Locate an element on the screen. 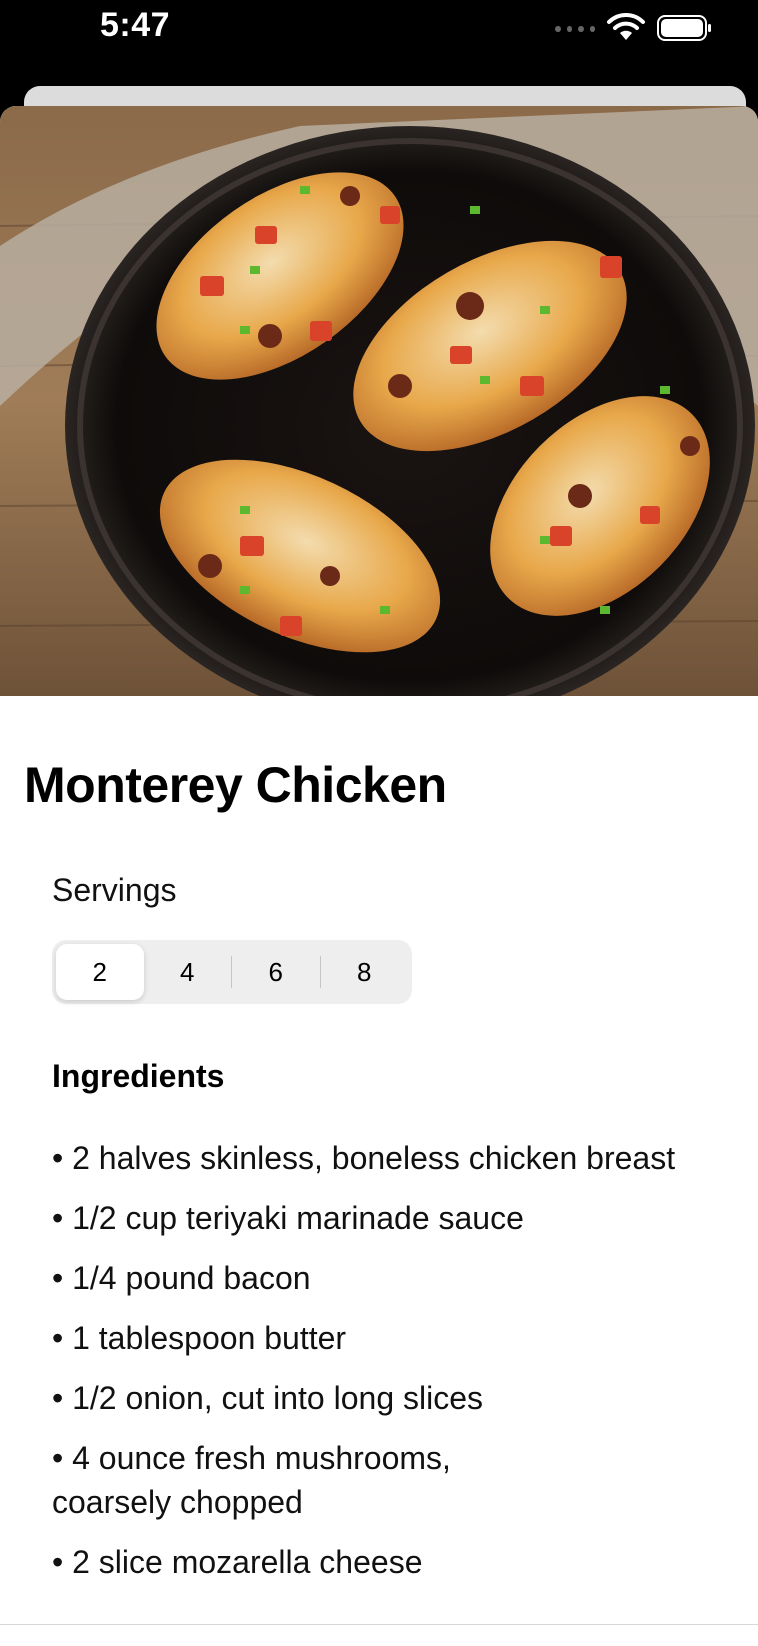 The height and width of the screenshot is (1646, 758). ingredient-item: • 2 slice mozarella cheese is located at coordinates (237, 1562).